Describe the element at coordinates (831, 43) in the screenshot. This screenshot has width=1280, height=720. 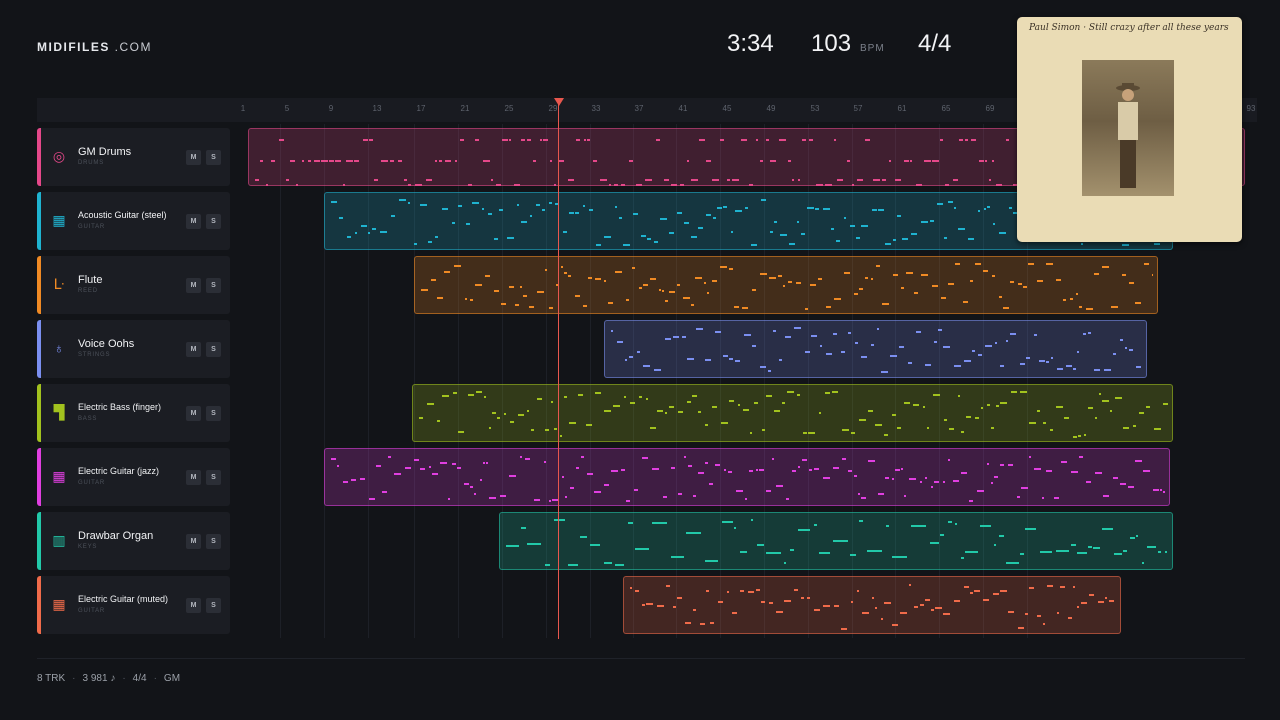
I see `tempo-value: 103` at that location.